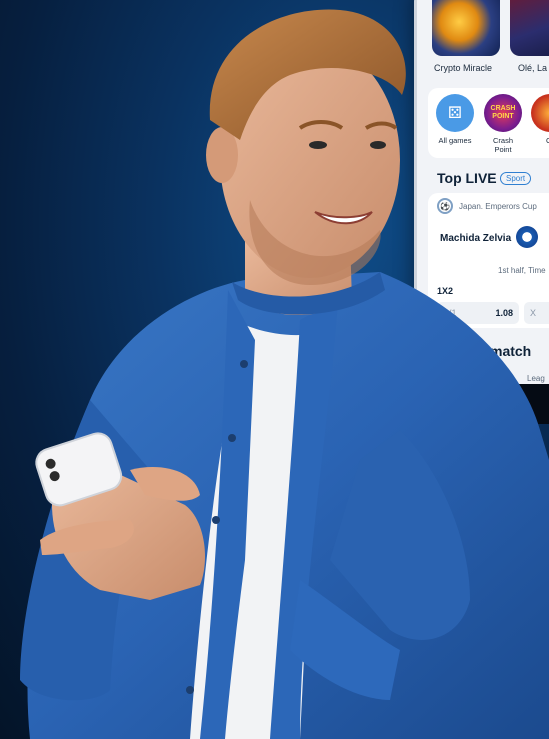 This screenshot has height=739, width=549. What do you see at coordinates (450, 313) in the screenshot?
I see `odd-label: W1` at bounding box center [450, 313].